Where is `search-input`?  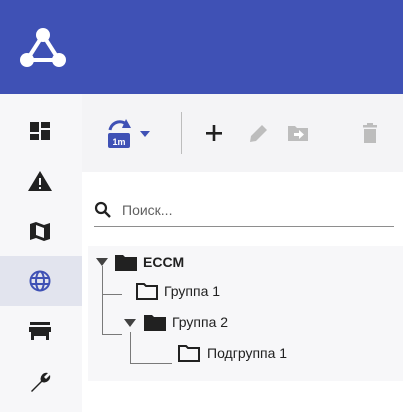
search-input is located at coordinates (257, 210).